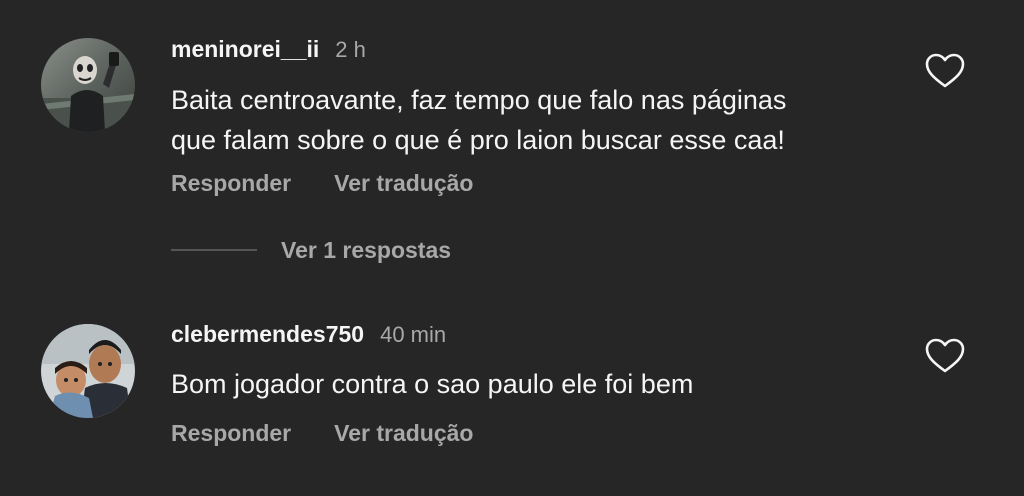 The width and height of the screenshot is (1024, 496). I want to click on comment-header: meninorei__ii 2 h, so click(268, 49).